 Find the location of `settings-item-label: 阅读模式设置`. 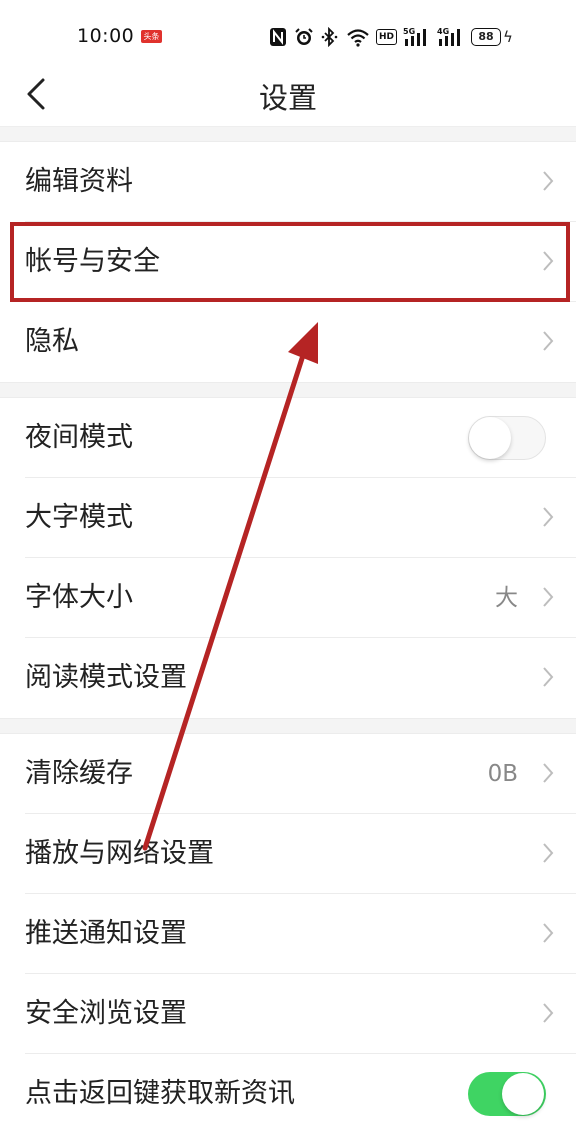

settings-item-label: 阅读模式设置 is located at coordinates (106, 677).